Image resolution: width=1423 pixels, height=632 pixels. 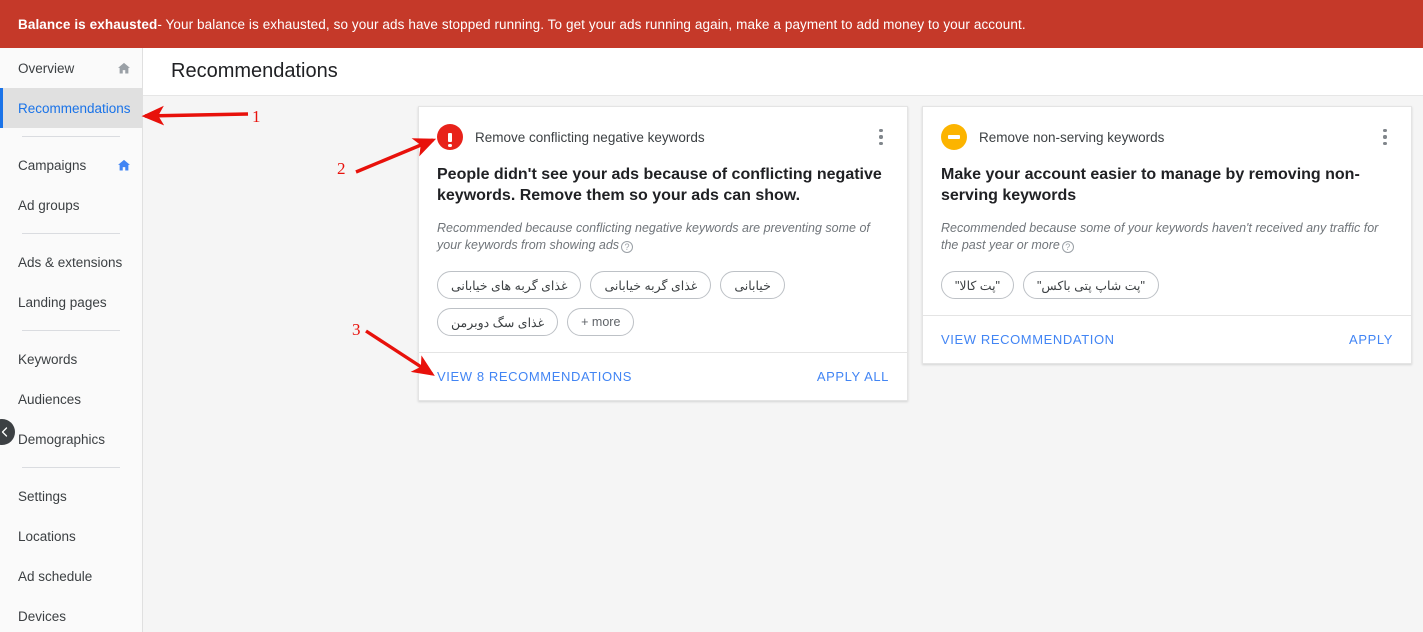 What do you see at coordinates (71, 496) in the screenshot?
I see `sidebar-item-settings: Settings` at bounding box center [71, 496].